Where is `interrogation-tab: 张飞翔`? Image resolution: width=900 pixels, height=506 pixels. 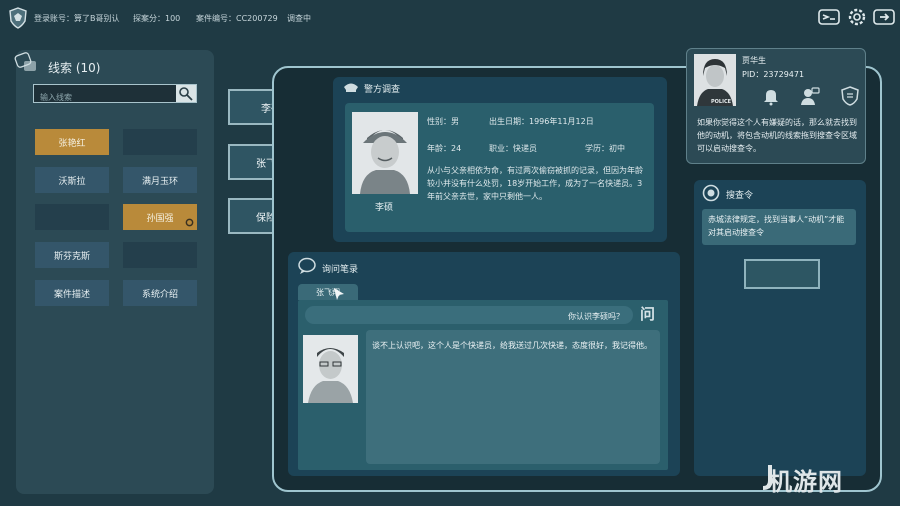 interrogation-tab: 张飞翔 is located at coordinates (328, 292).